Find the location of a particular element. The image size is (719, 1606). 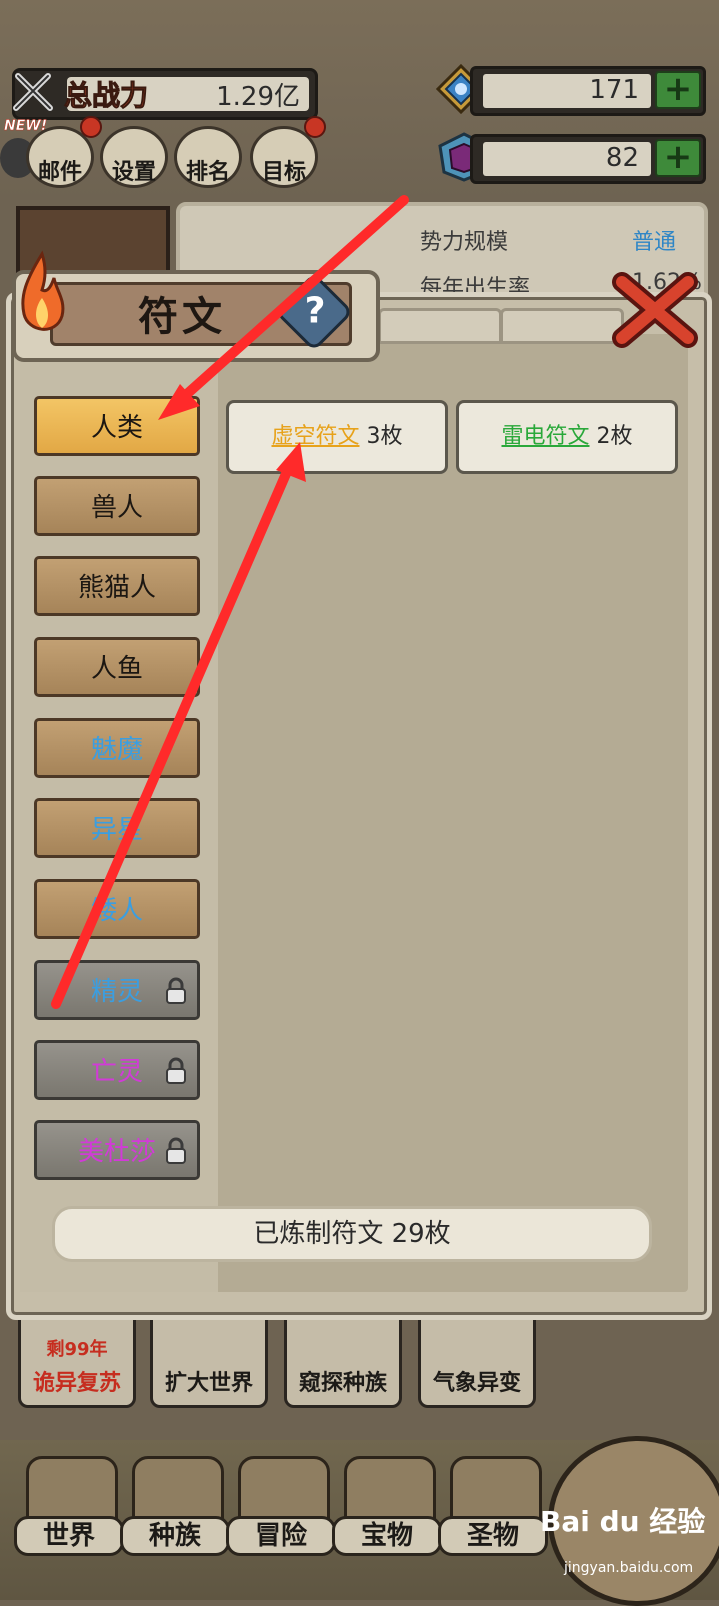

dialog-tab-decoration is located at coordinates (440, 326).